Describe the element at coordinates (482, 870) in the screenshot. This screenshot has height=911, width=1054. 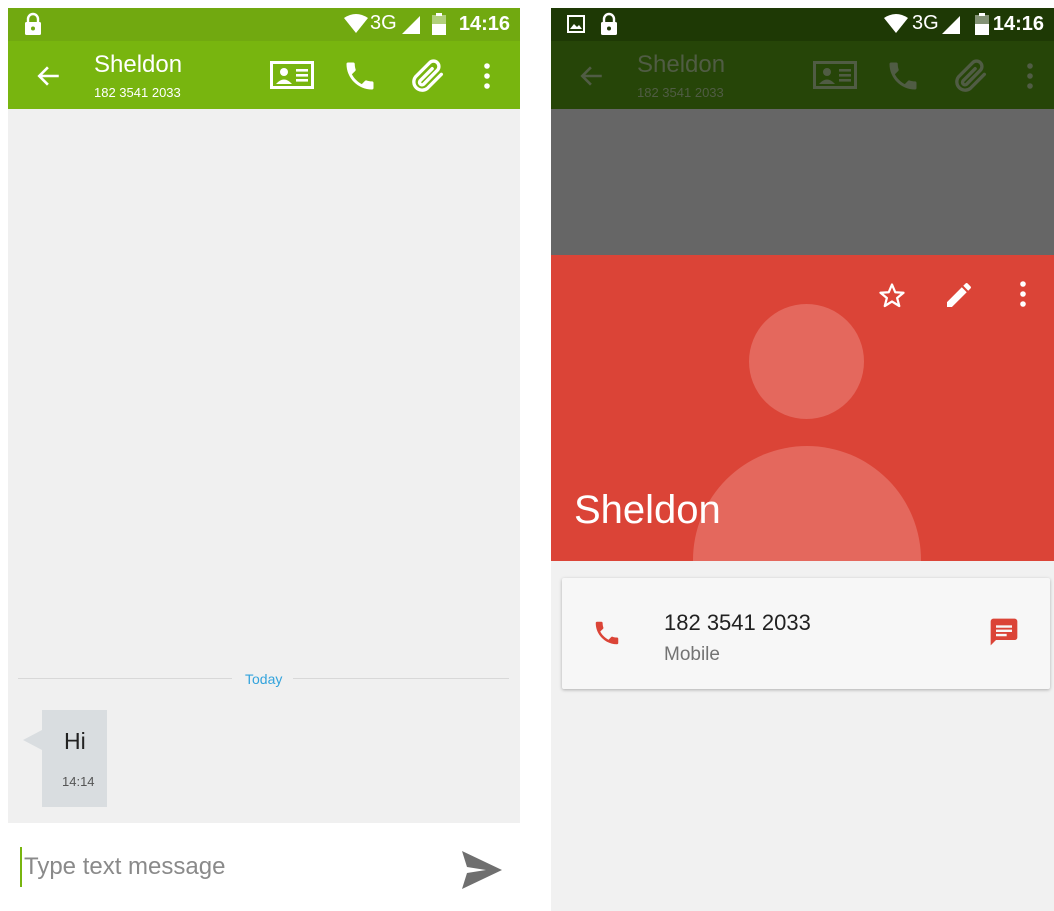
I see `send-icon` at that location.